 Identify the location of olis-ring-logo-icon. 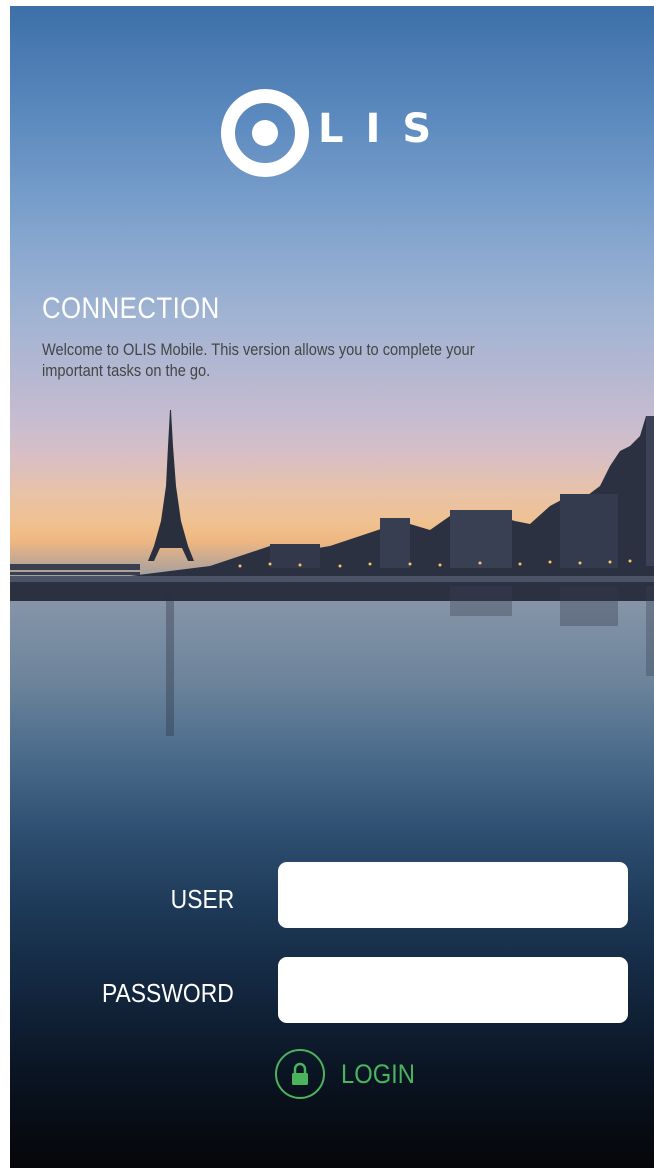
(265, 133).